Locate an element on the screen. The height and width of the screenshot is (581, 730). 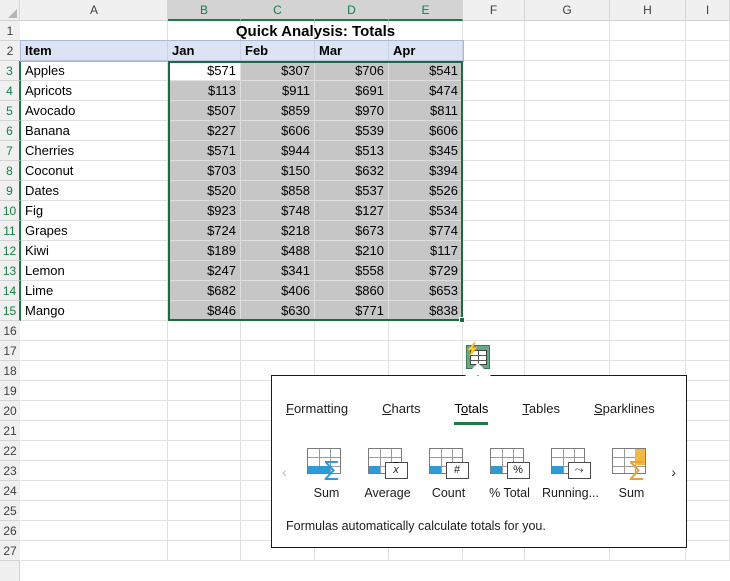
table-header-jan: Jan is located at coordinates (204, 51).